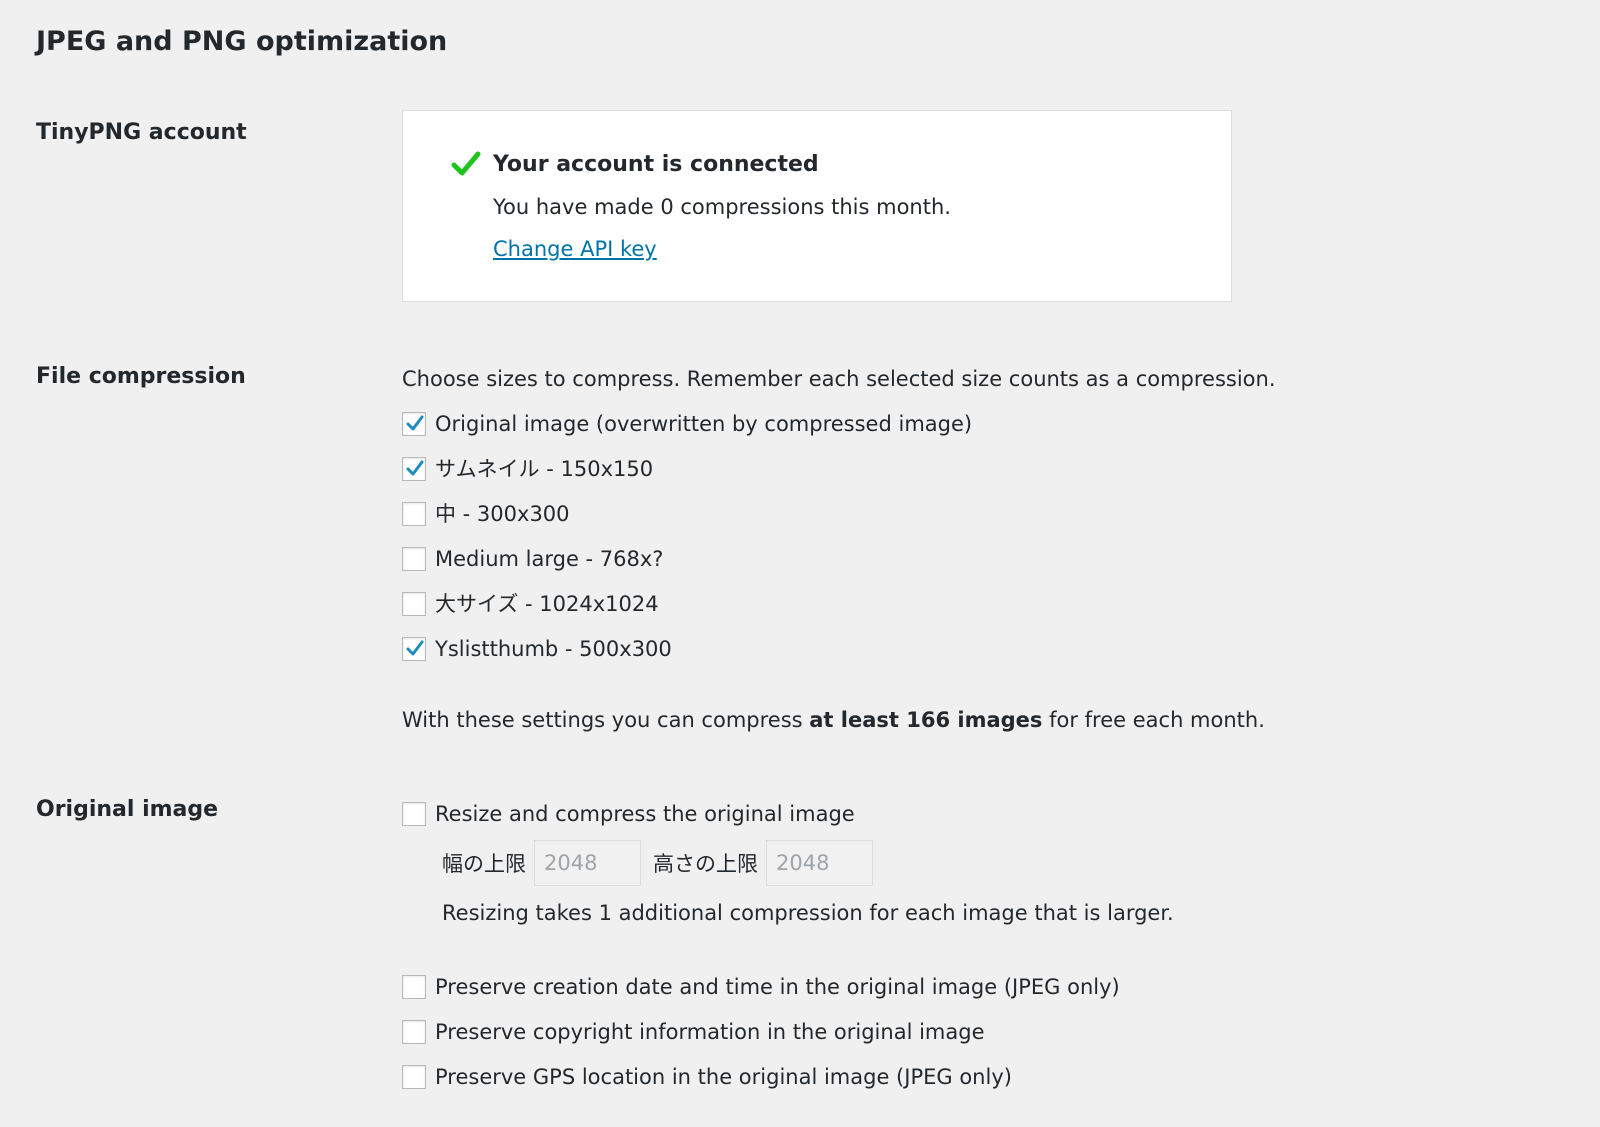 The height and width of the screenshot is (1127, 1600). What do you see at coordinates (141, 376) in the screenshot?
I see `compression-row-label: File compression` at bounding box center [141, 376].